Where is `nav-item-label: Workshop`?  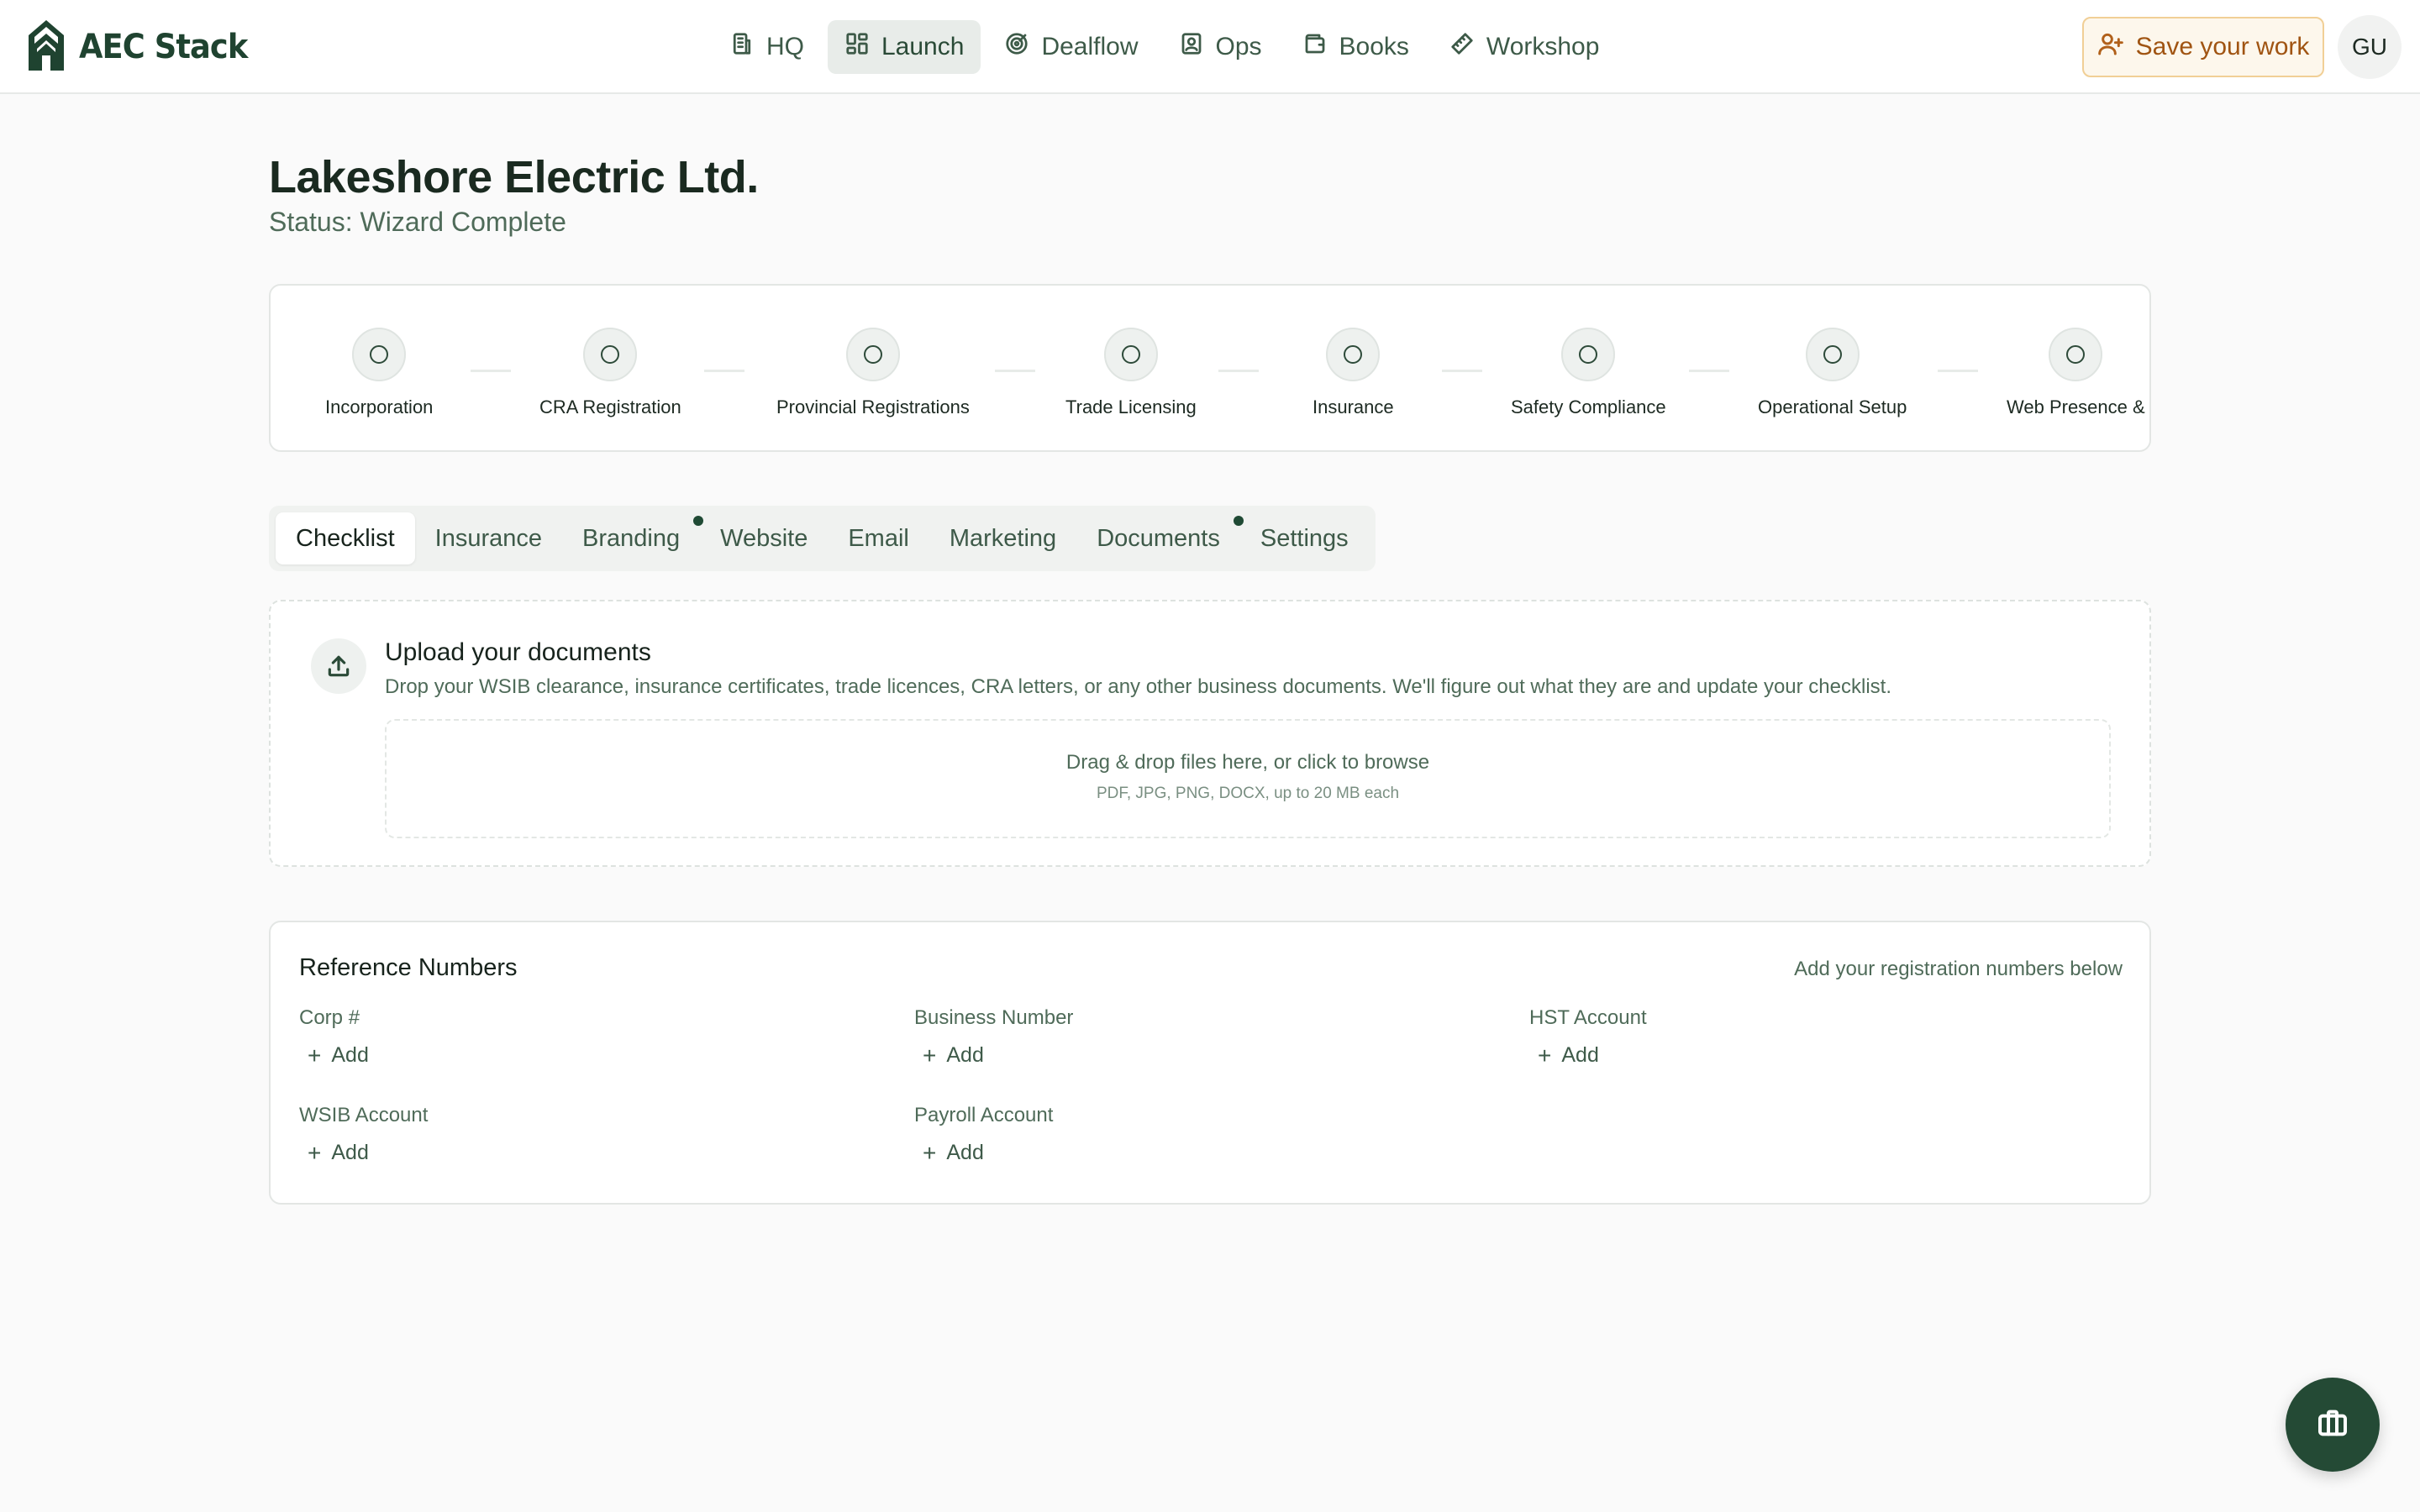
nav-item-label: Workshop is located at coordinates (1543, 46).